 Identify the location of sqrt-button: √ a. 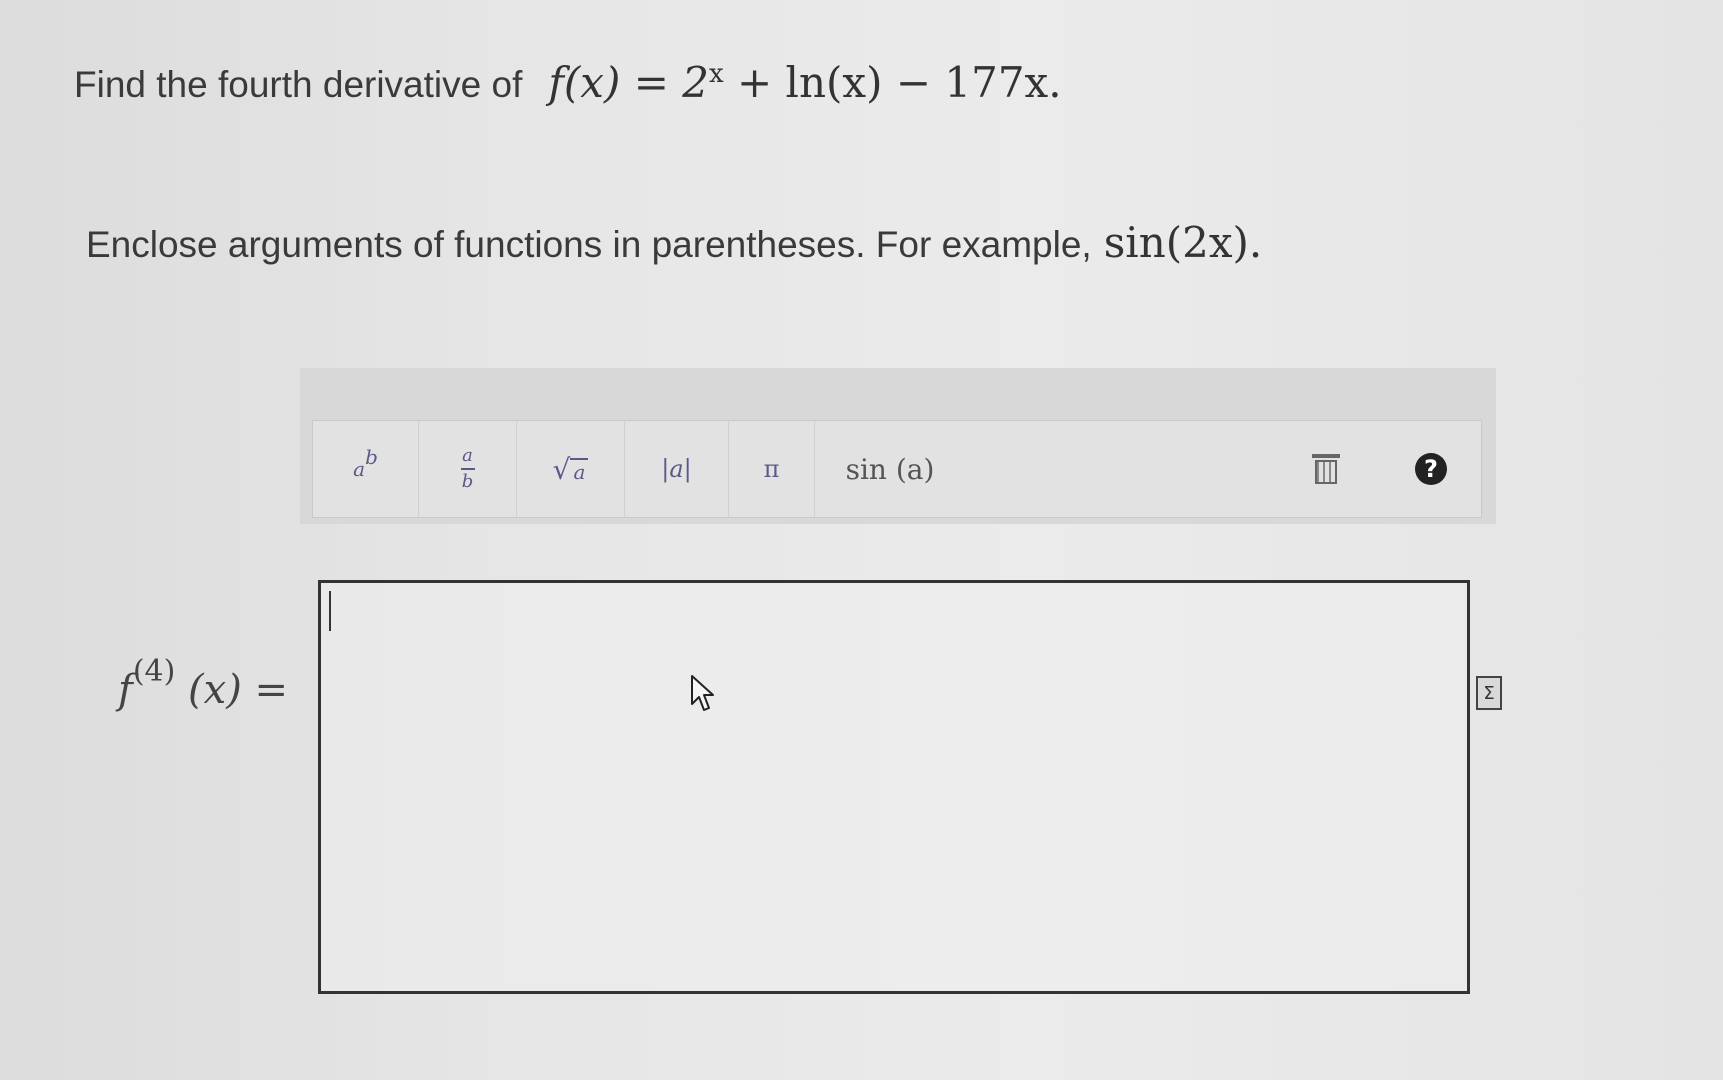
(571, 469).